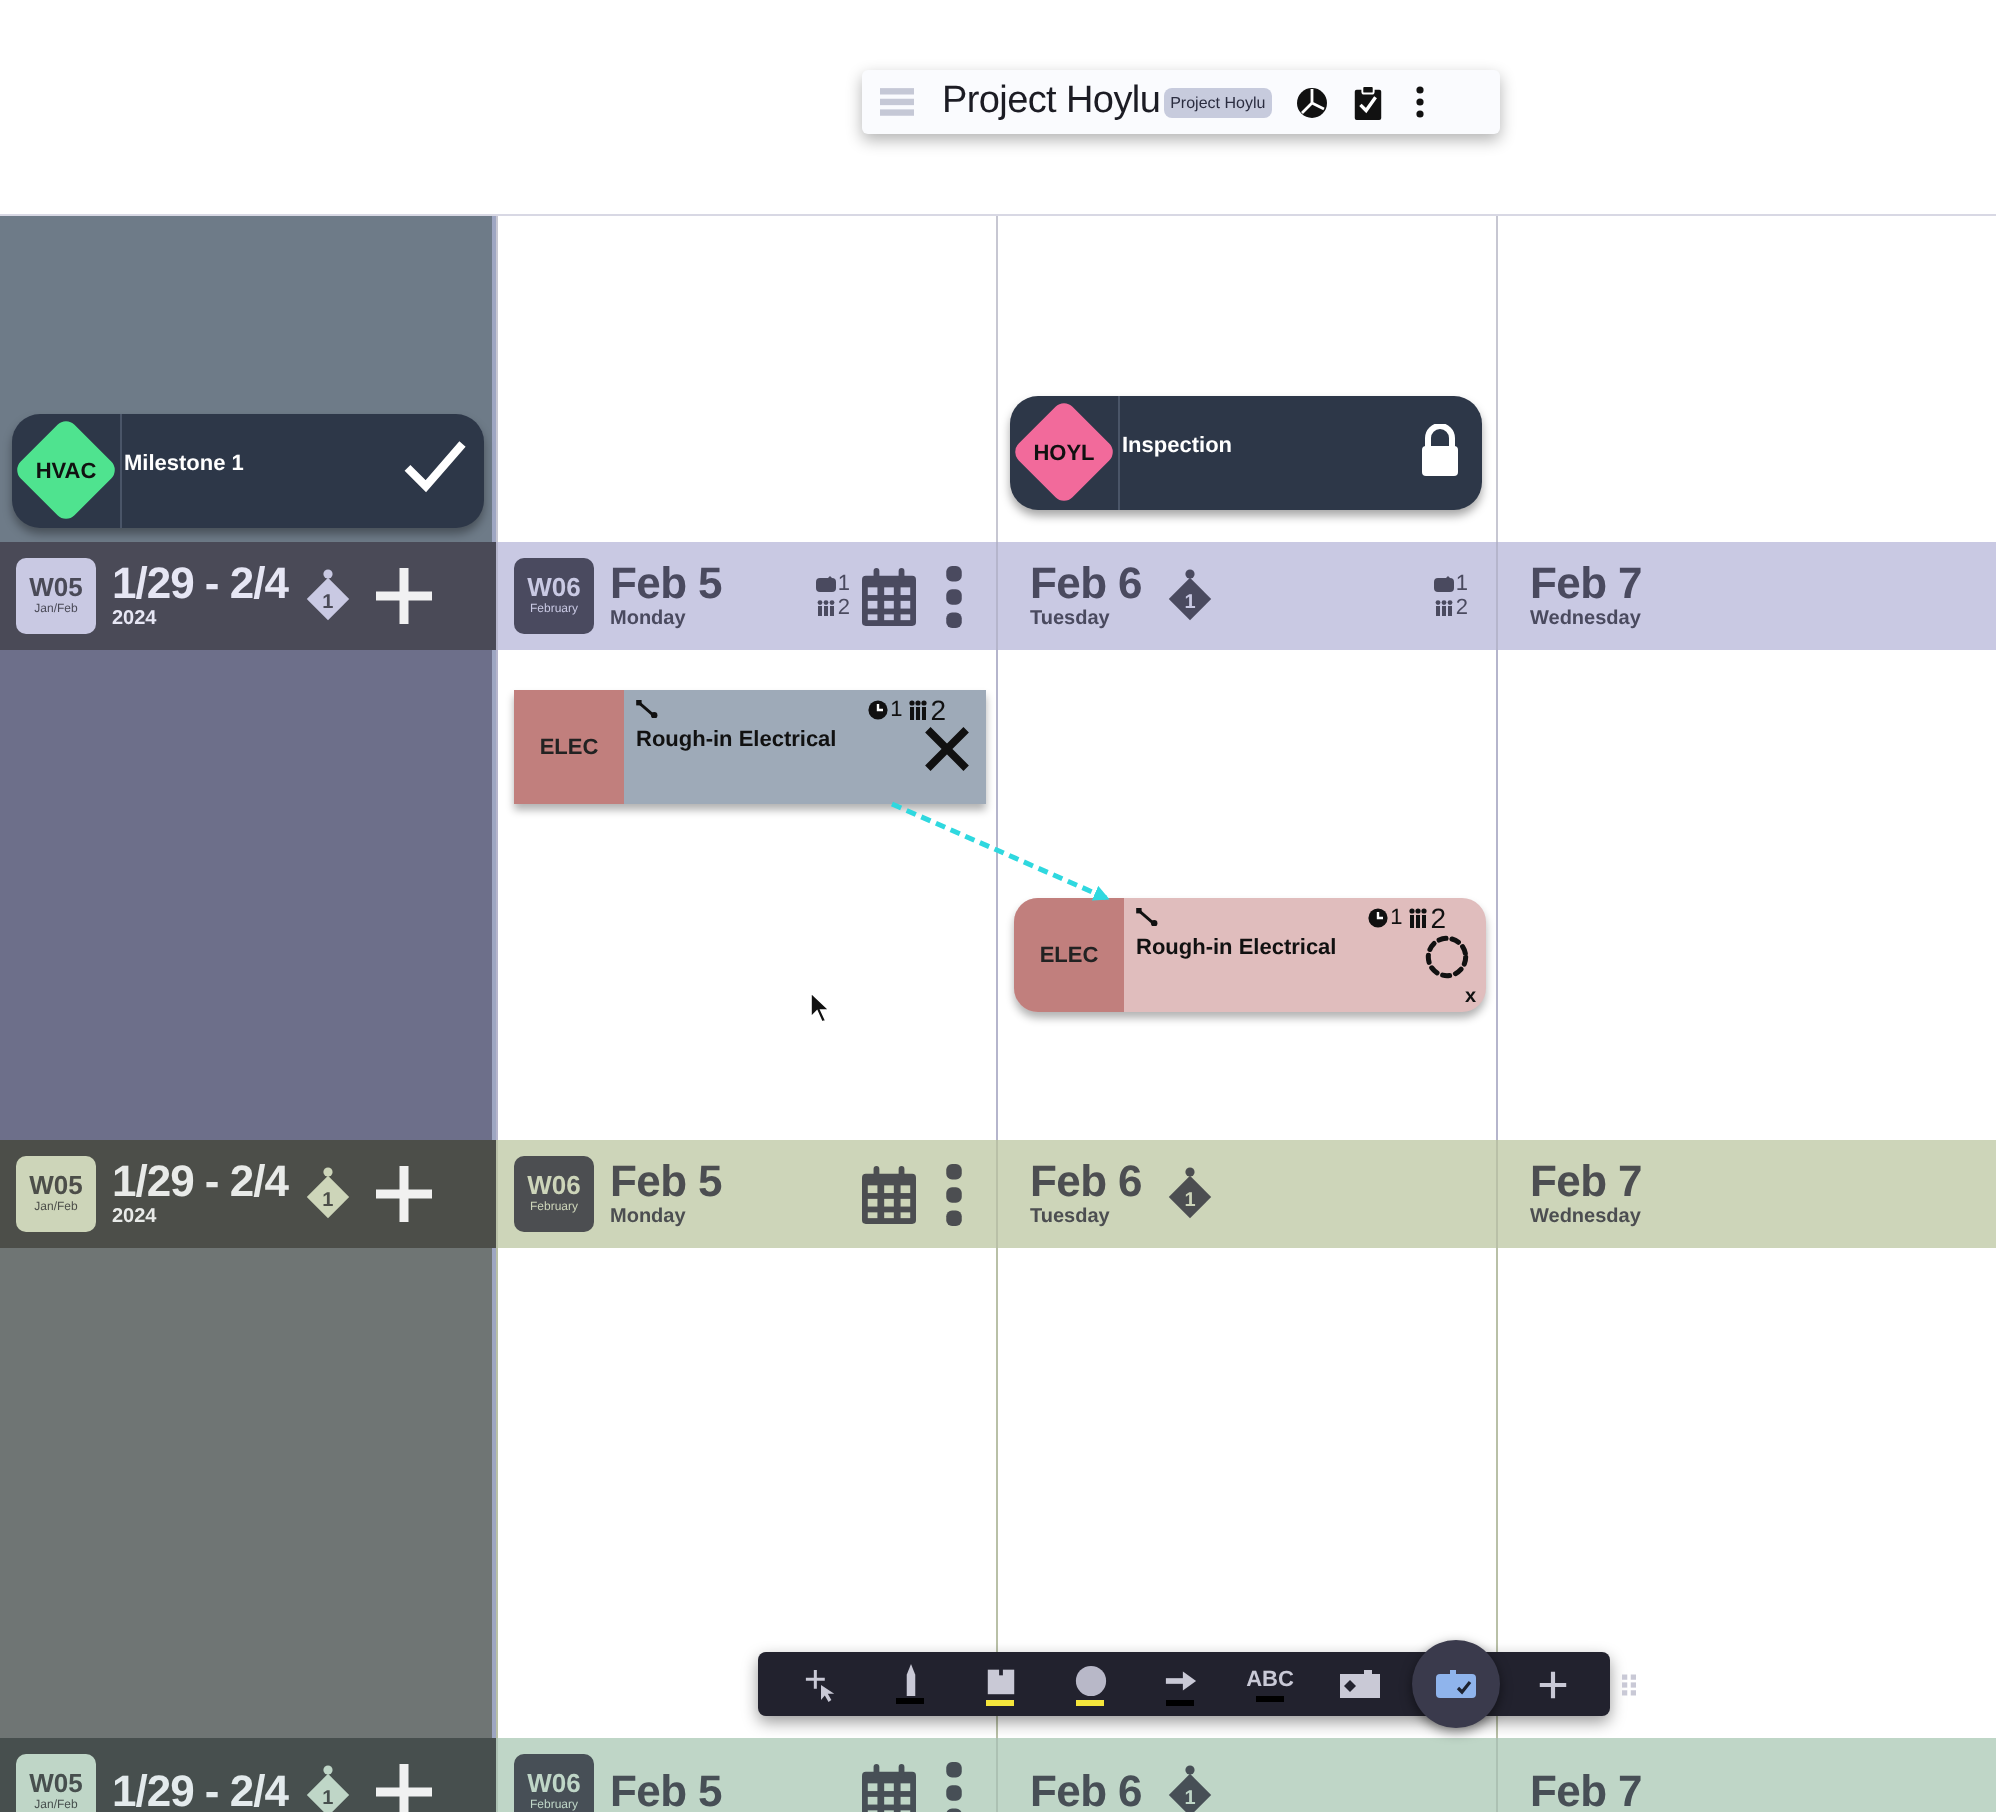 This screenshot has height=1812, width=1996. What do you see at coordinates (67, 471) in the screenshot?
I see `milestone-code: HVAC` at bounding box center [67, 471].